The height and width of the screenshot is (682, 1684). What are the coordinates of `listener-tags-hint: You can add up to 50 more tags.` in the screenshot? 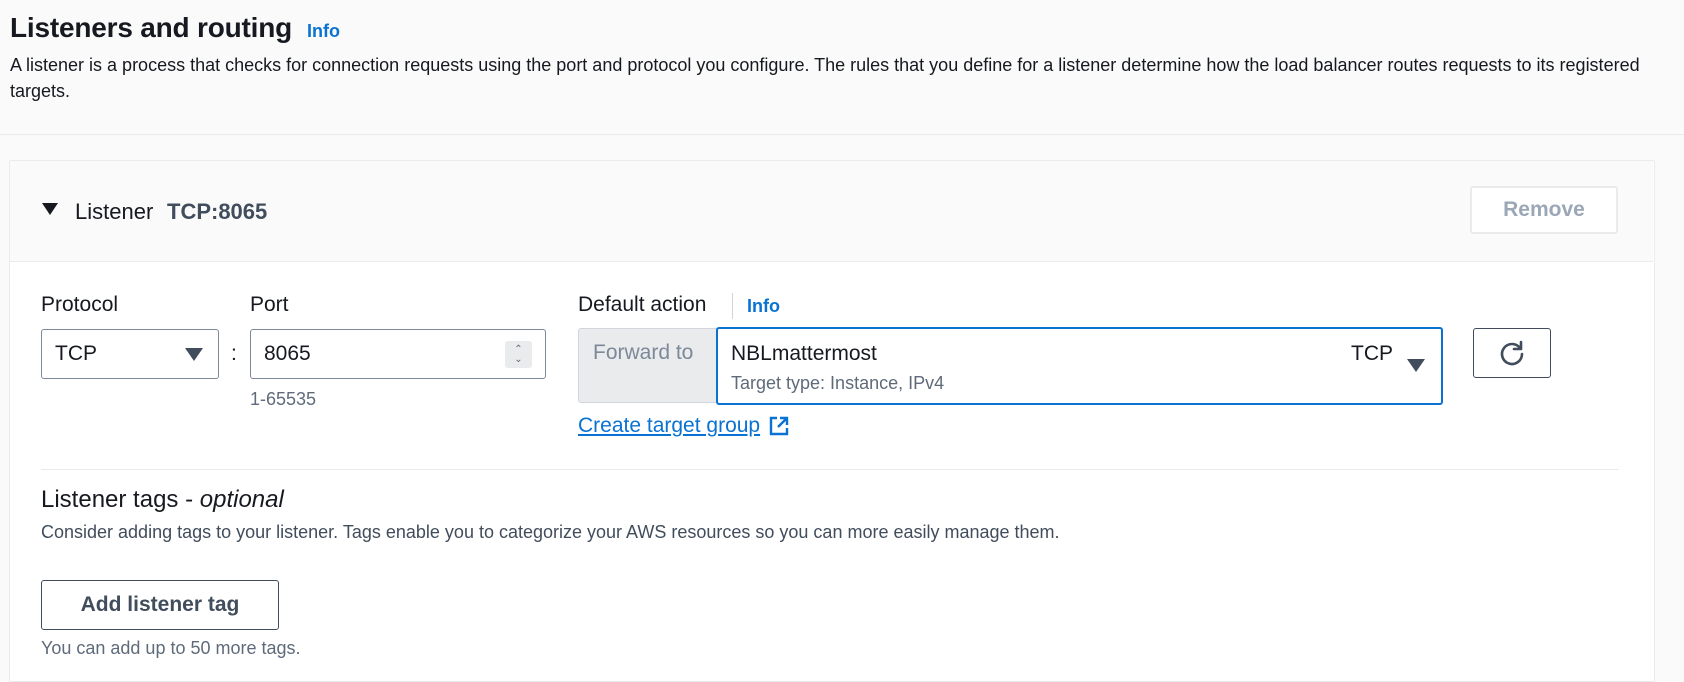 It's located at (171, 648).